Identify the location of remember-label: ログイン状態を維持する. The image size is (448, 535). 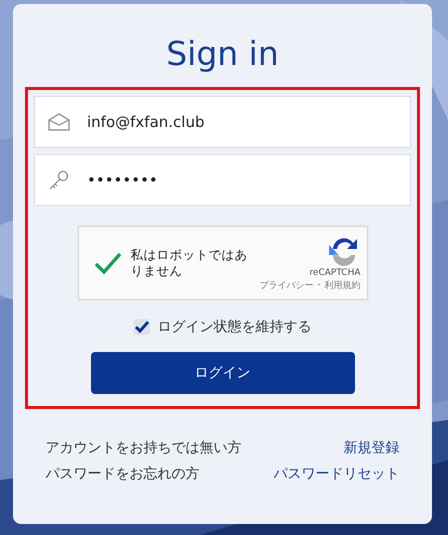
(235, 327).